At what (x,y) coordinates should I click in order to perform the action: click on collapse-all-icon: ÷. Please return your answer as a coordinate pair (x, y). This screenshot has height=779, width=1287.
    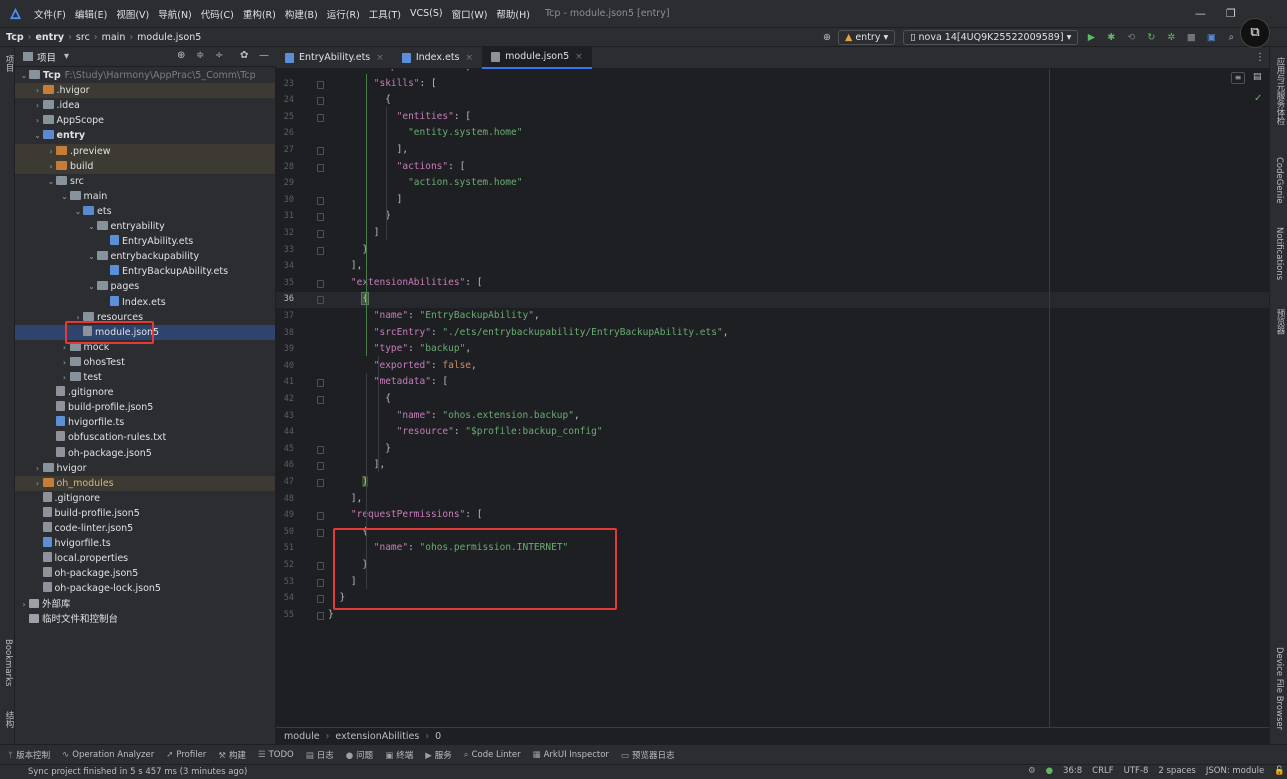
    Looking at the image, I should click on (219, 55).